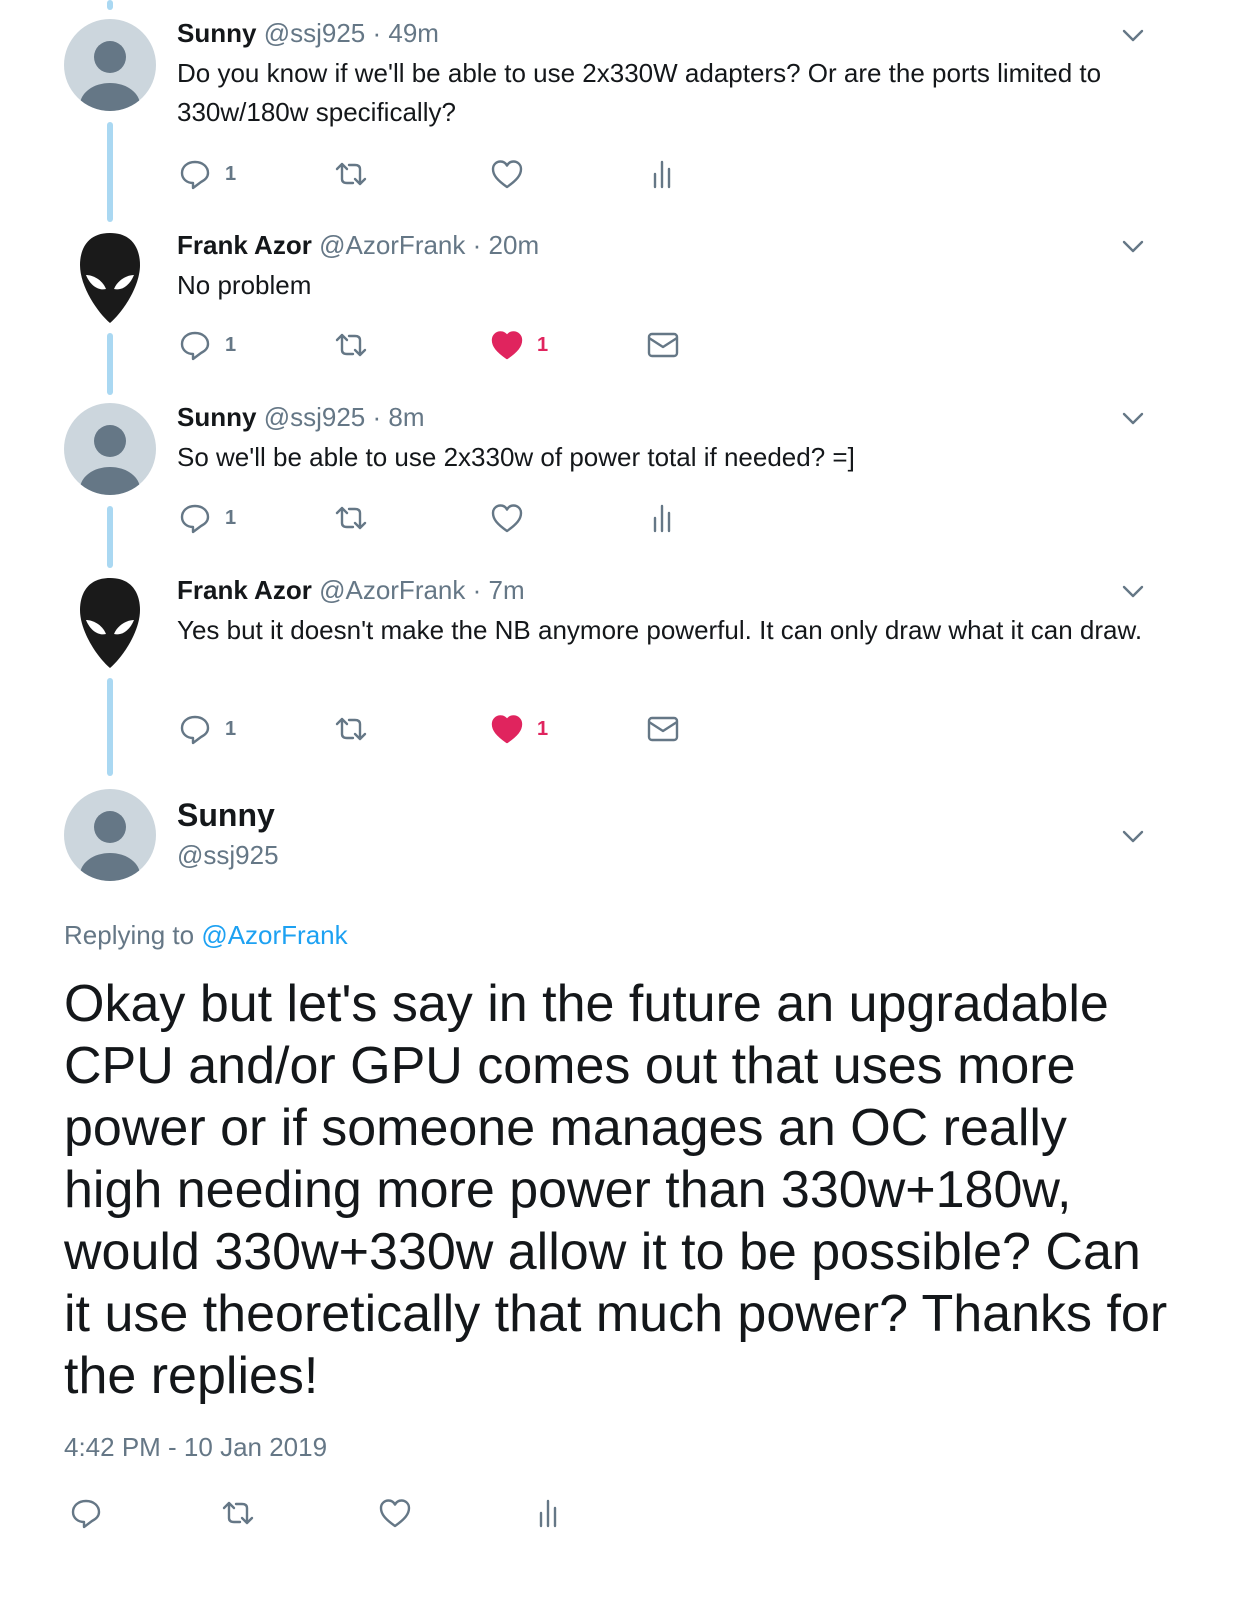  What do you see at coordinates (665, 33) in the screenshot?
I see `tweet-header: Sunny @ssj925 · 49m` at bounding box center [665, 33].